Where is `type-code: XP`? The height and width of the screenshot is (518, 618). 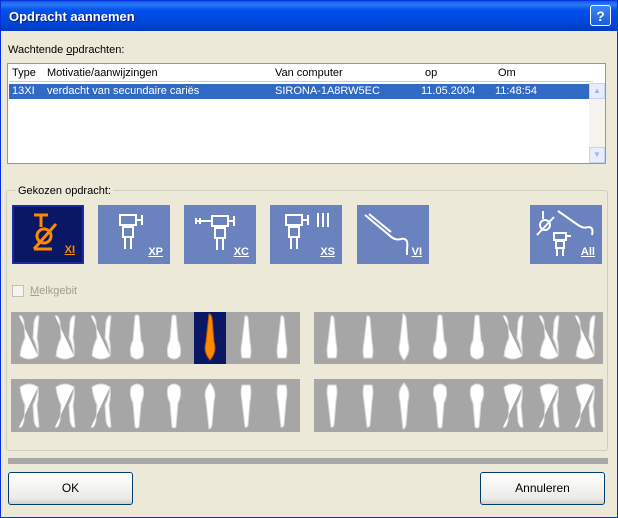 type-code: XP is located at coordinates (155, 252).